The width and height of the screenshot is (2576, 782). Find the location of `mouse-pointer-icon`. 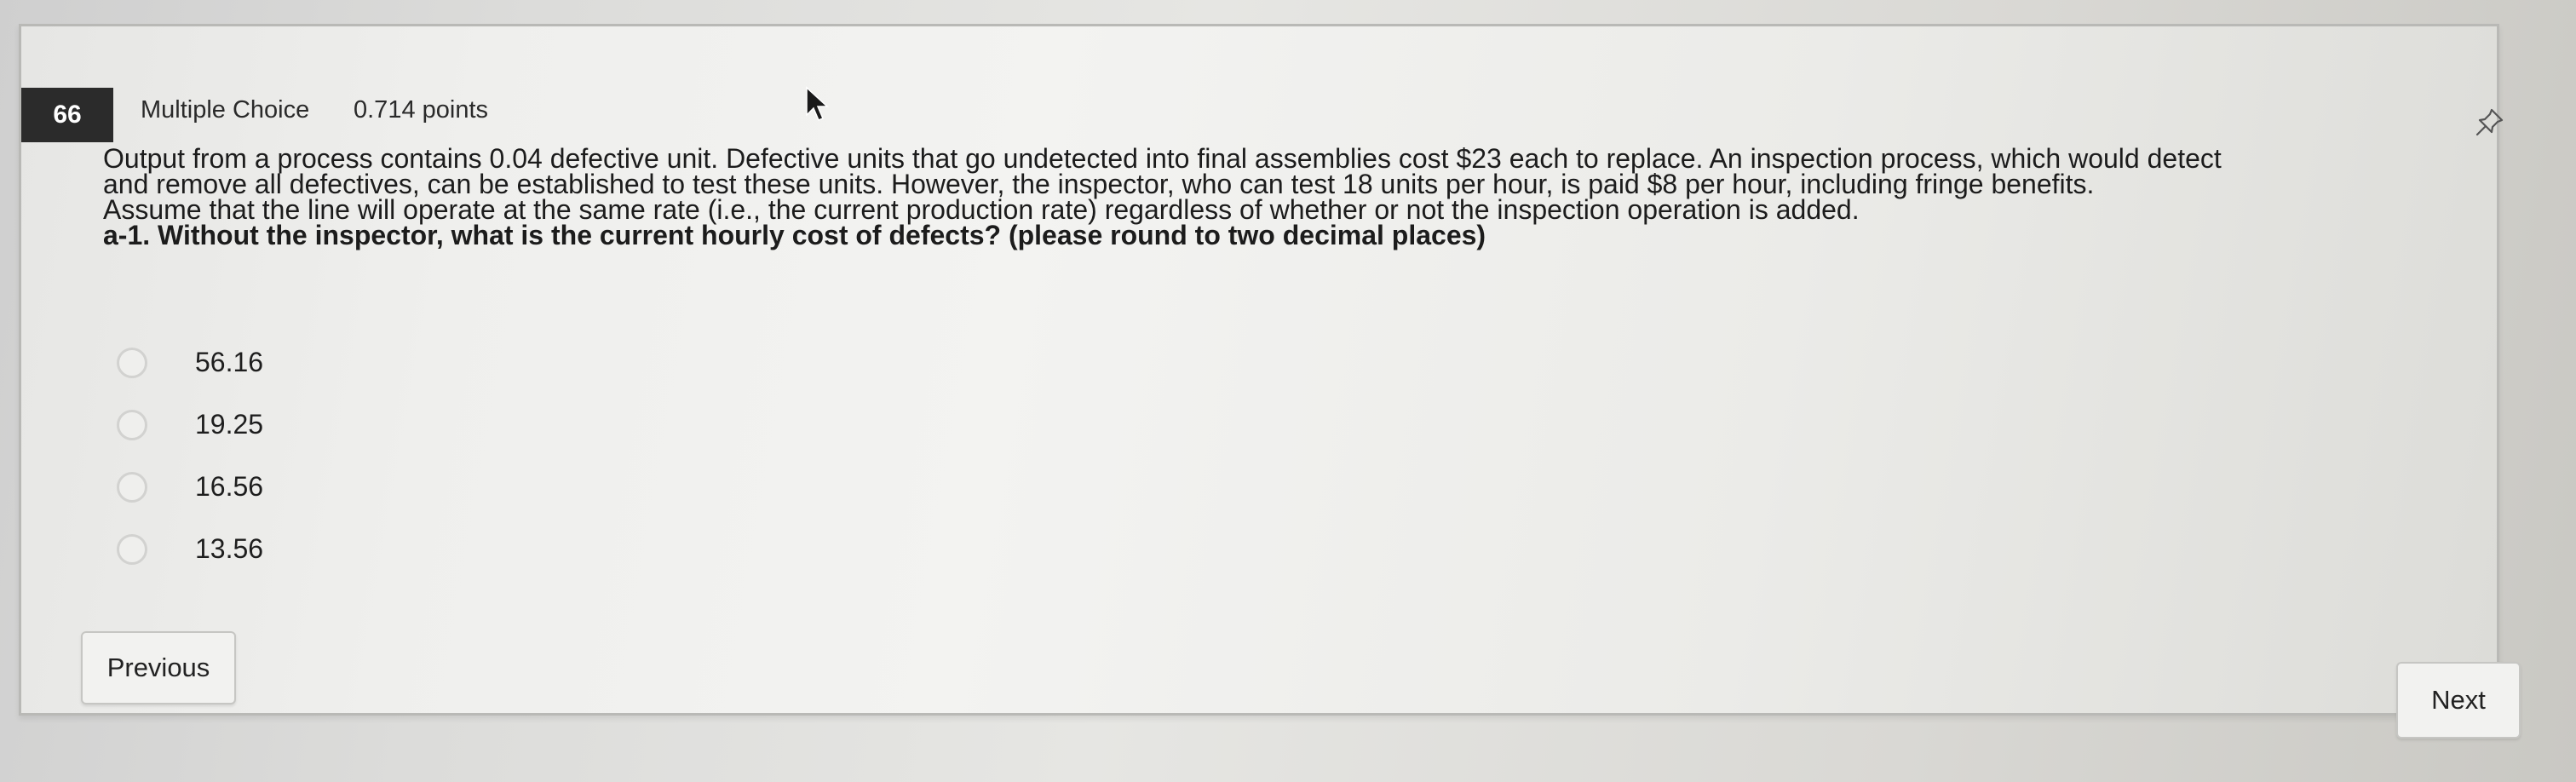

mouse-pointer-icon is located at coordinates (818, 104).